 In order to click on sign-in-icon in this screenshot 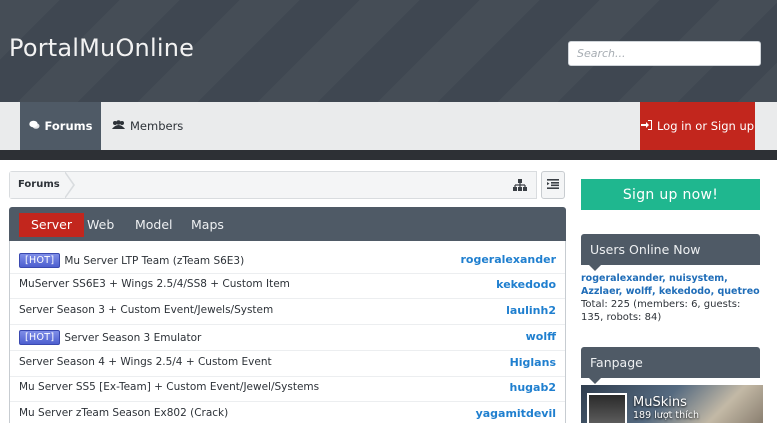, I will do `click(646, 126)`.